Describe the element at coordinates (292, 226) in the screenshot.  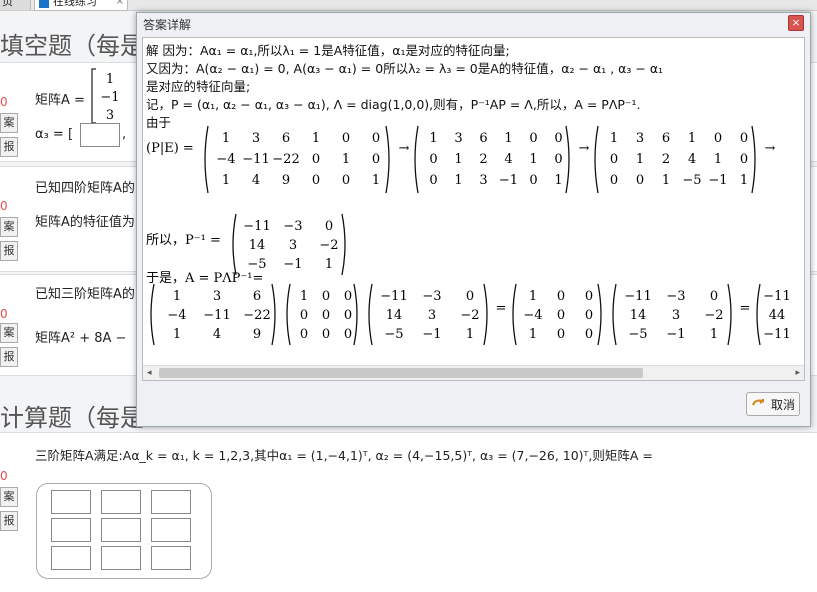
I see `matrix-entry: −3` at that location.